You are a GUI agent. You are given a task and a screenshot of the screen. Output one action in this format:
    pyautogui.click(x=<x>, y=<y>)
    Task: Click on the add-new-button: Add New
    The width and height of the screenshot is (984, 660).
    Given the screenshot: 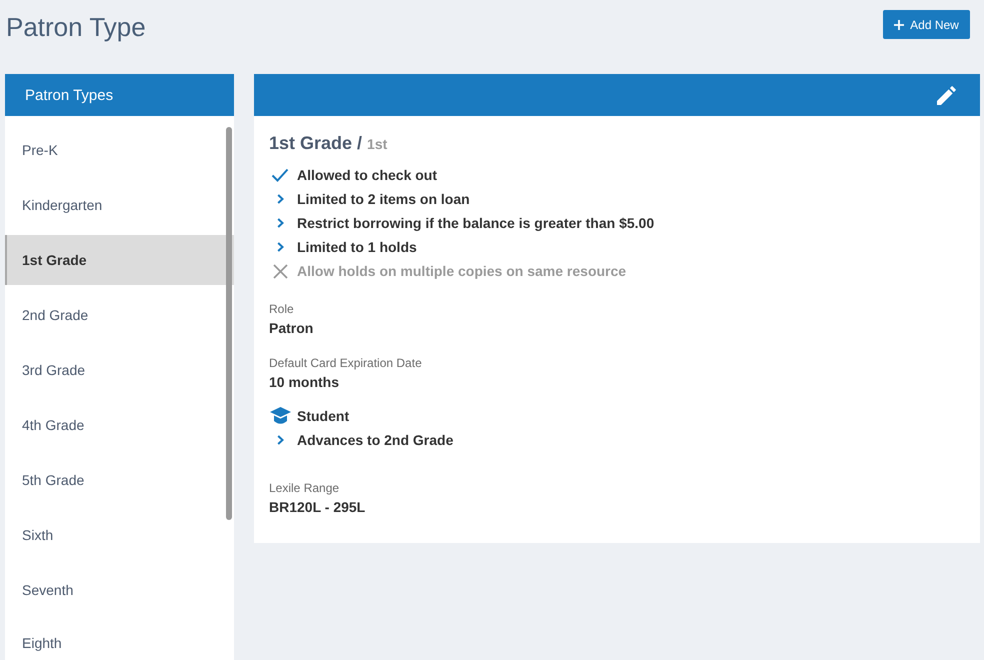 What is the action you would take?
    pyautogui.click(x=926, y=24)
    